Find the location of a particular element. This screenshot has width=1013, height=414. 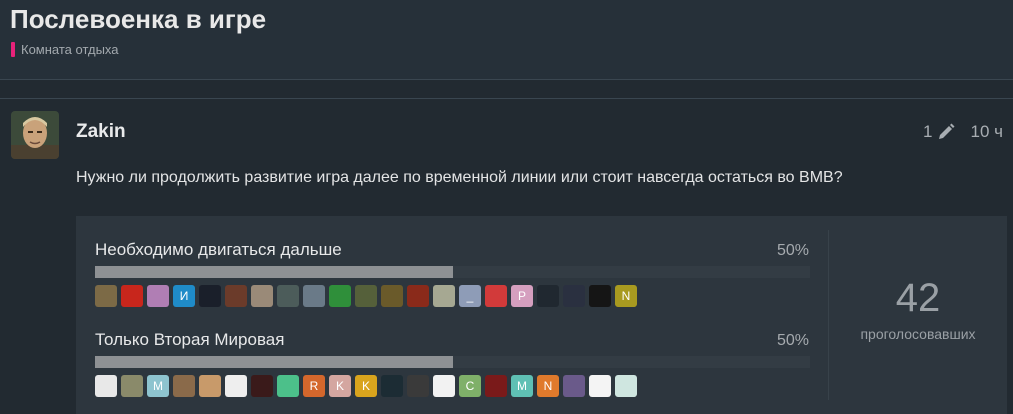

poll-total-label: проголосовавших is located at coordinates (918, 334).